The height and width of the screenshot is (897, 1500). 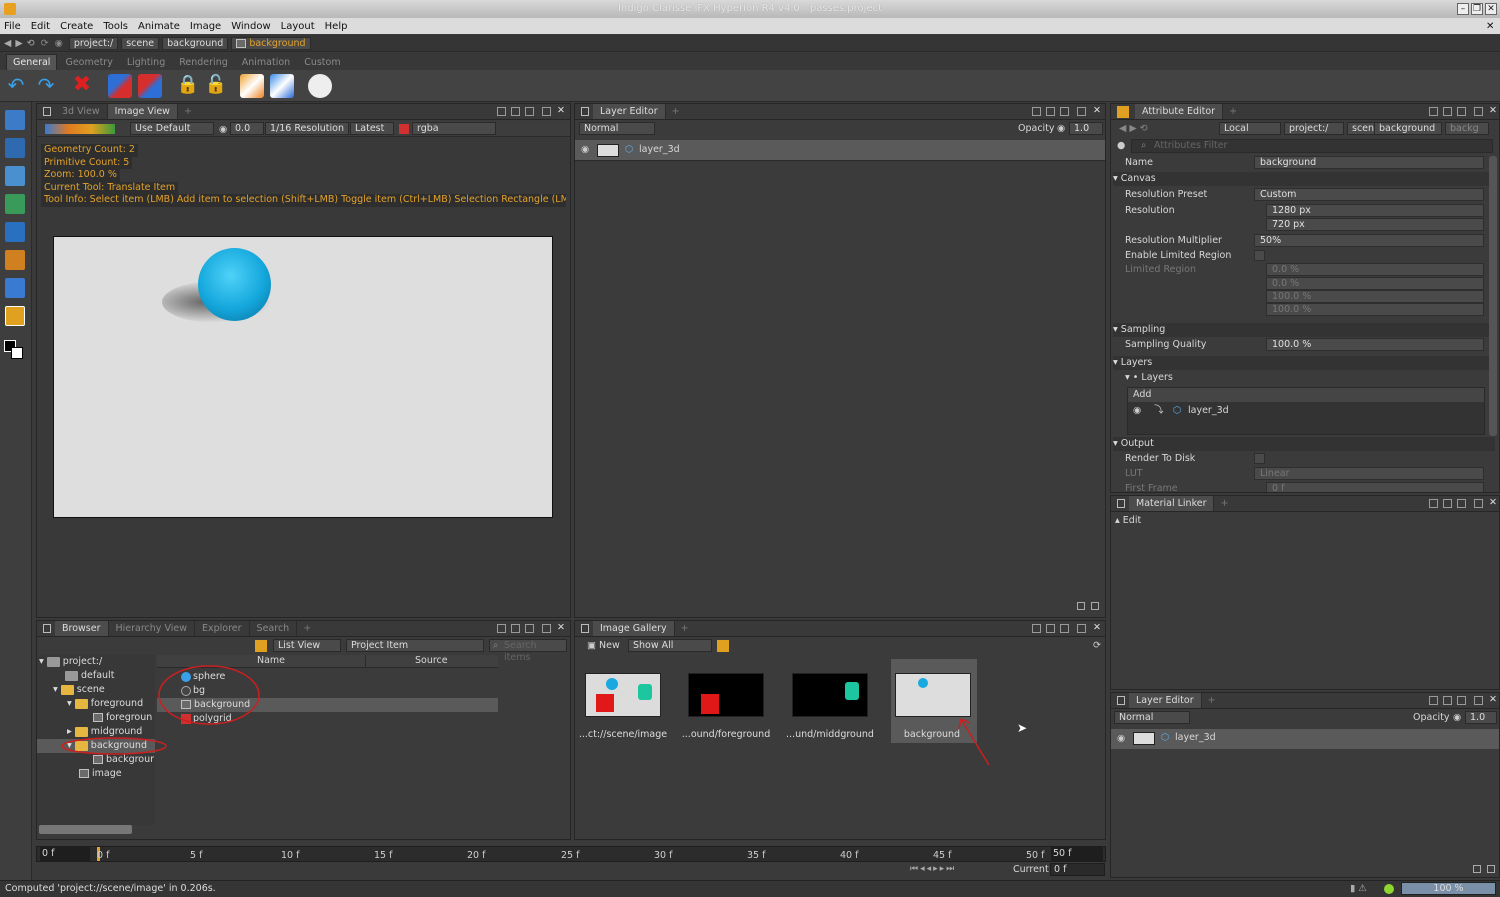 I want to click on timeline-start-field: 0 f, so click(x=65, y=854).